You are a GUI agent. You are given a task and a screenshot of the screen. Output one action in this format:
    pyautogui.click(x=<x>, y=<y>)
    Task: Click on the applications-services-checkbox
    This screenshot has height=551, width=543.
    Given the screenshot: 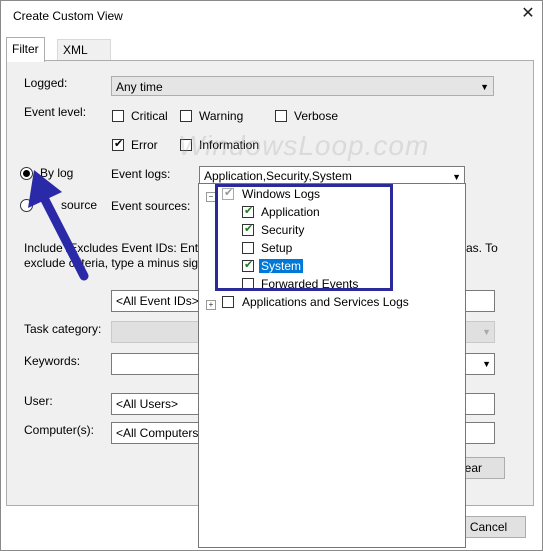 What is the action you would take?
    pyautogui.click(x=228, y=302)
    